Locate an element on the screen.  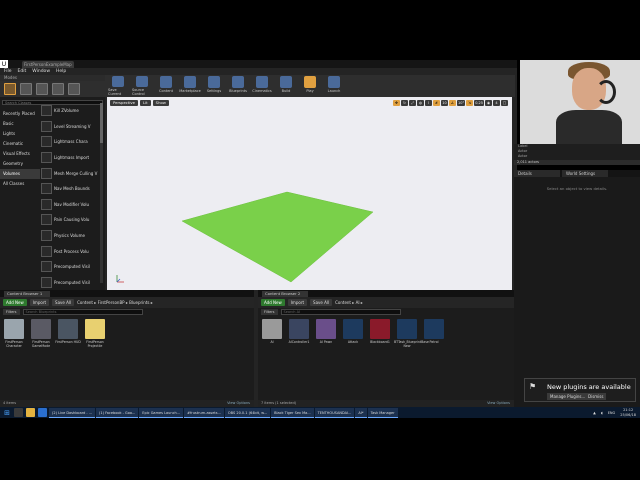
language-indicator: ENG is located at coordinates (612, 413).